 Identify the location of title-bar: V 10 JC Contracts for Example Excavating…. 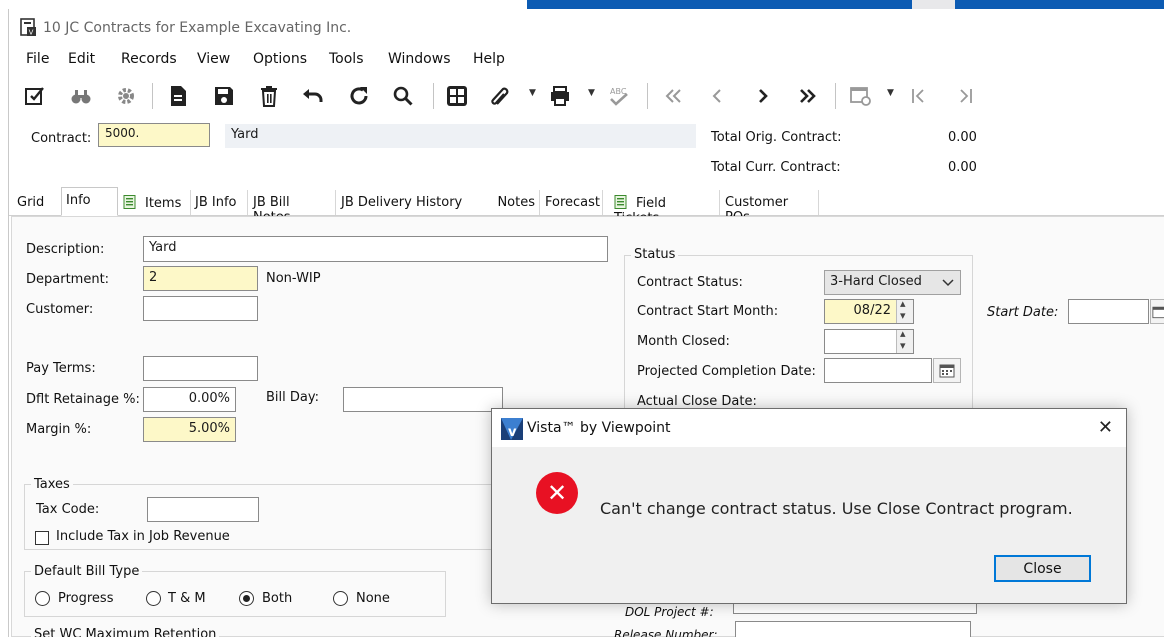
(586, 28).